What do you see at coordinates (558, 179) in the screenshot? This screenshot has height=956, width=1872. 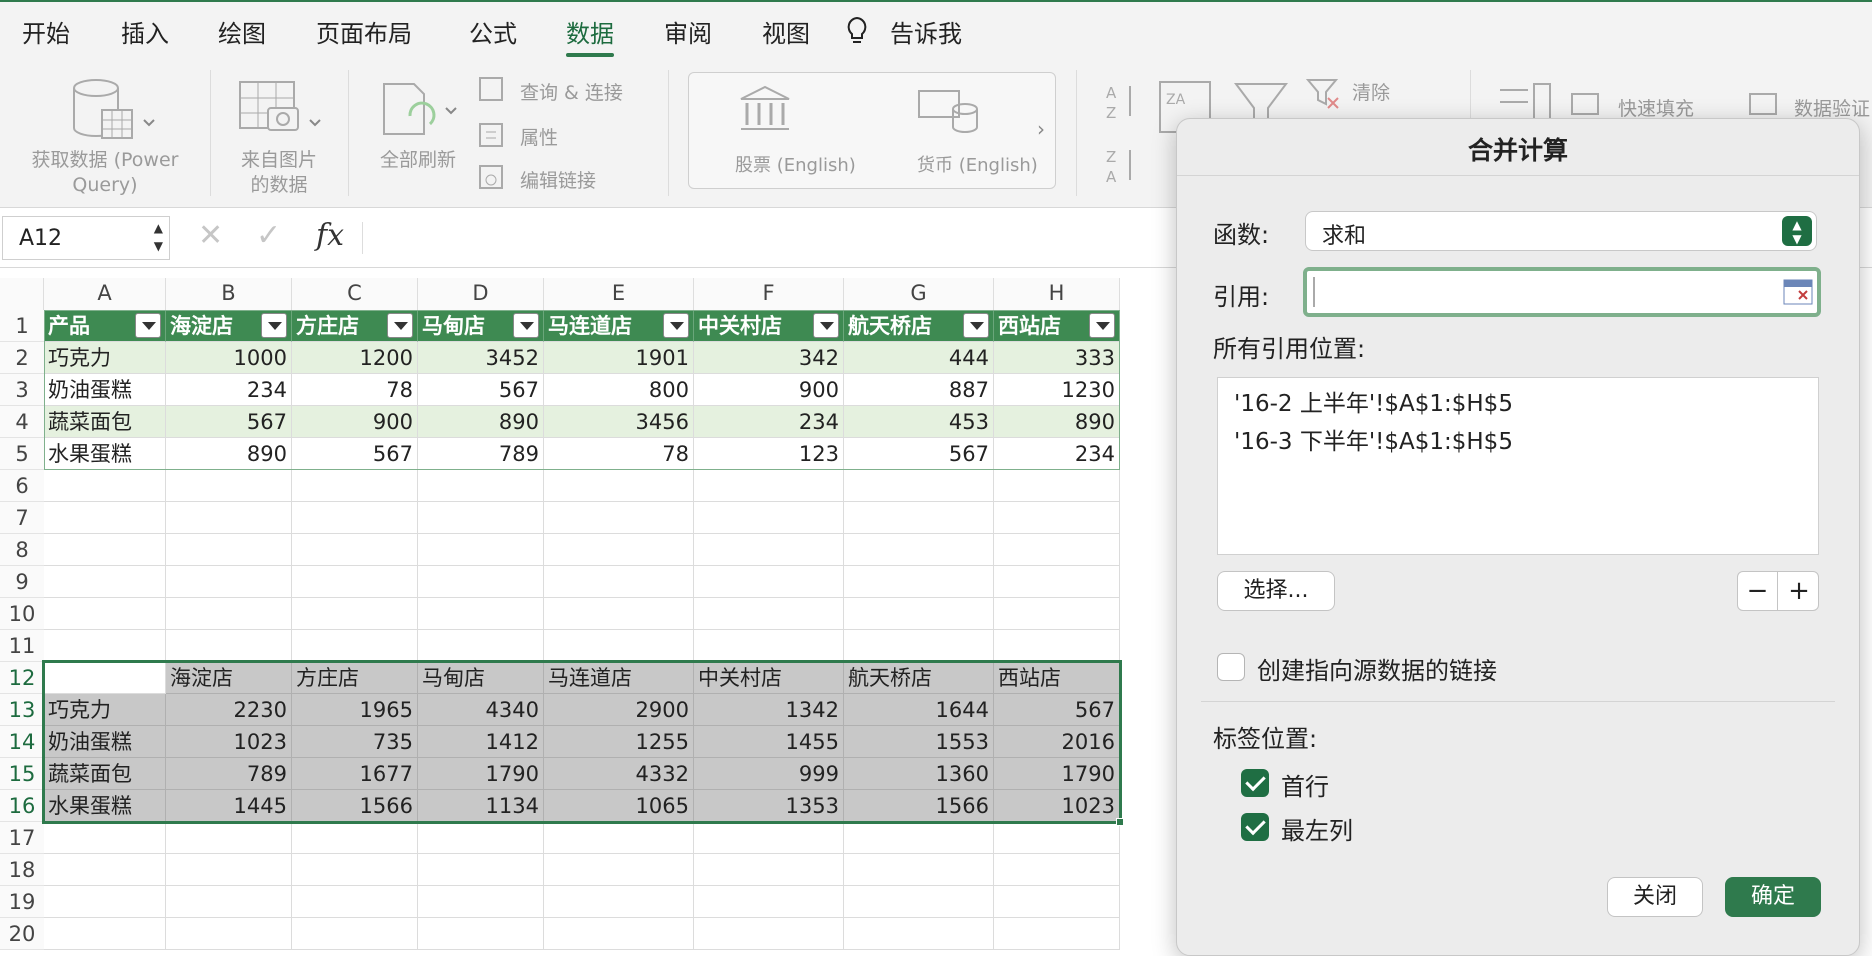 I see `edit-links-button: 编辑链接` at bounding box center [558, 179].